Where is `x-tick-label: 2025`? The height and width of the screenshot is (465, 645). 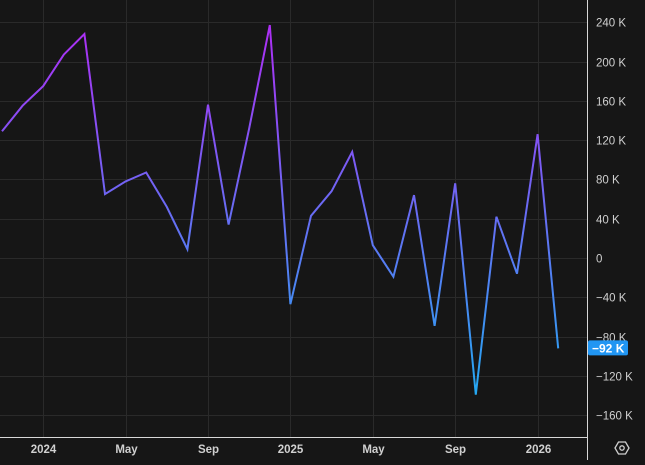 x-tick-label: 2025 is located at coordinates (291, 450).